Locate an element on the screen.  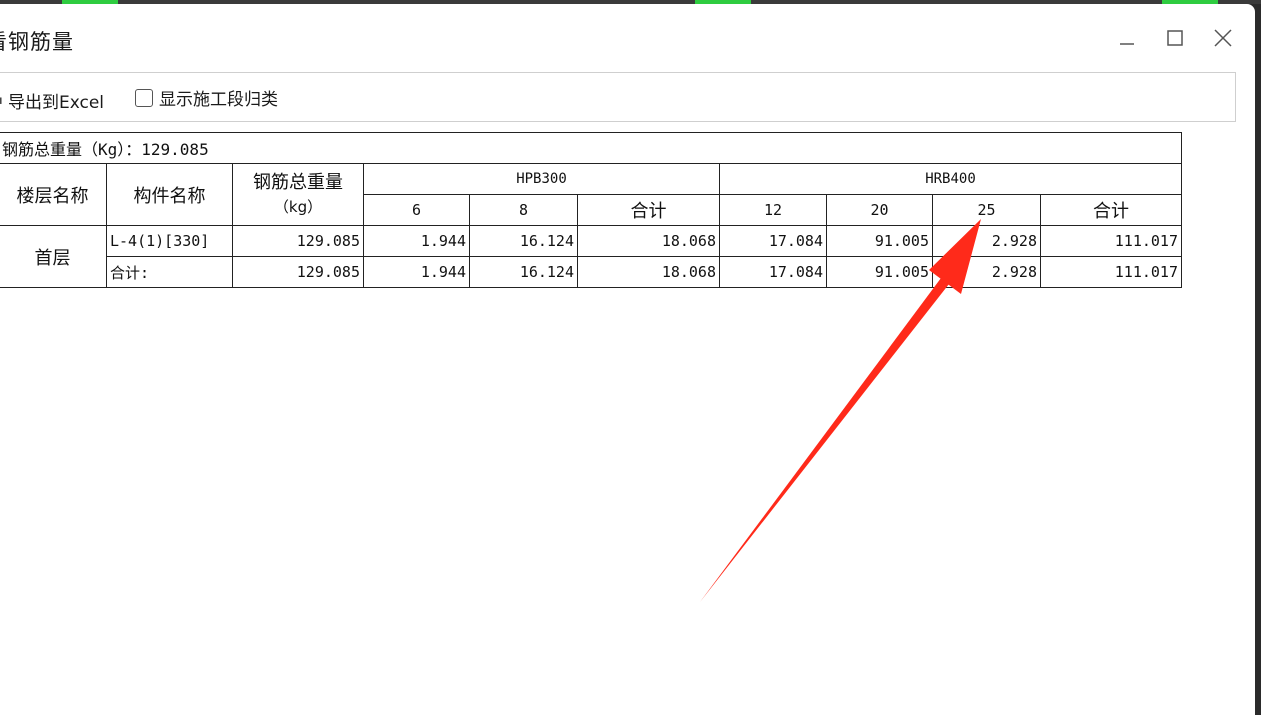
arrow-head is located at coordinates (955, 256).